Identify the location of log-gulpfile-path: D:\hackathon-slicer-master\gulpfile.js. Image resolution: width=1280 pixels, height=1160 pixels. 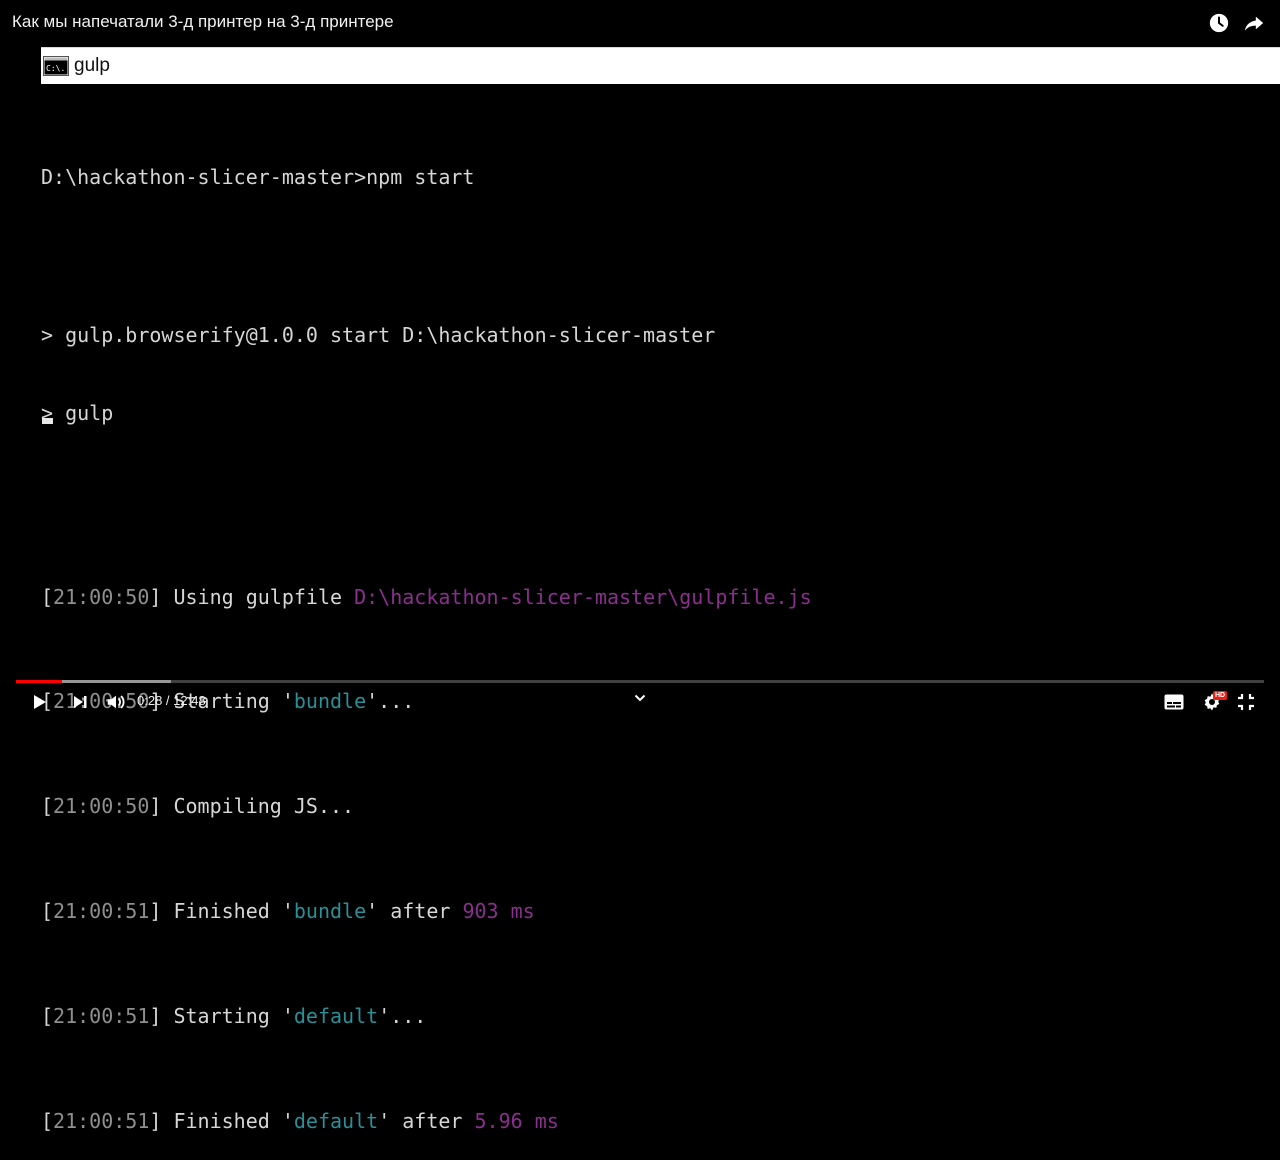
(583, 596).